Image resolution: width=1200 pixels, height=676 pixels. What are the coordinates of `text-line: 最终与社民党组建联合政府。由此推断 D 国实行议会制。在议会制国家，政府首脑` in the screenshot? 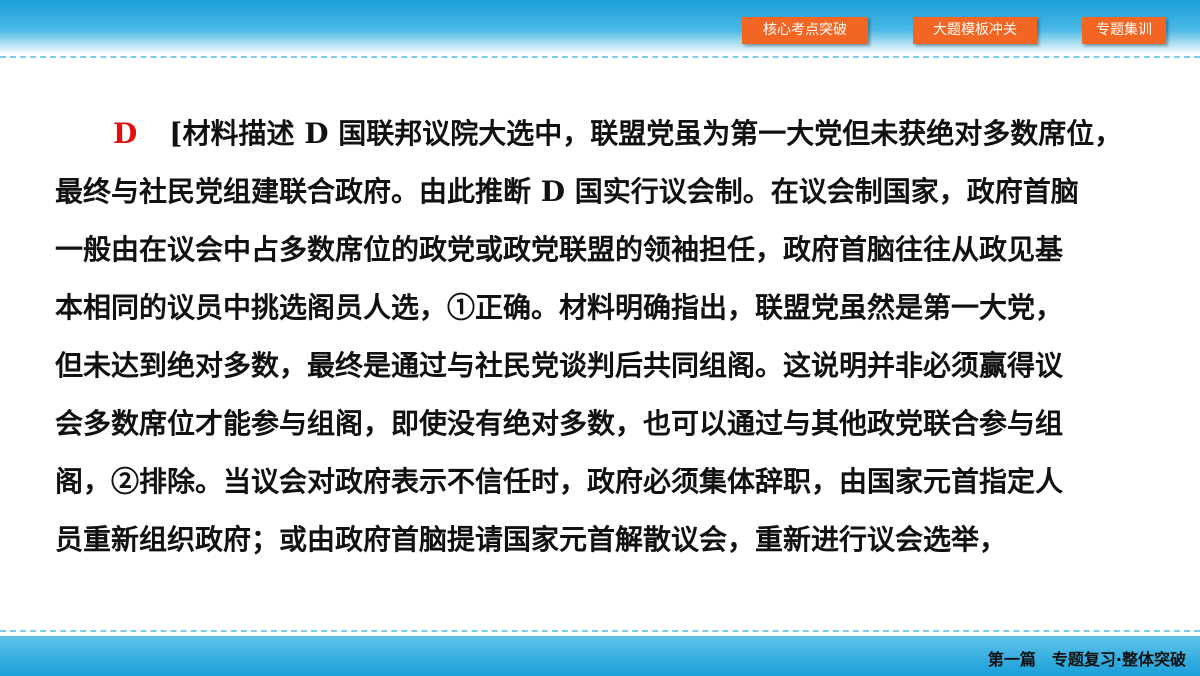 It's located at (567, 191).